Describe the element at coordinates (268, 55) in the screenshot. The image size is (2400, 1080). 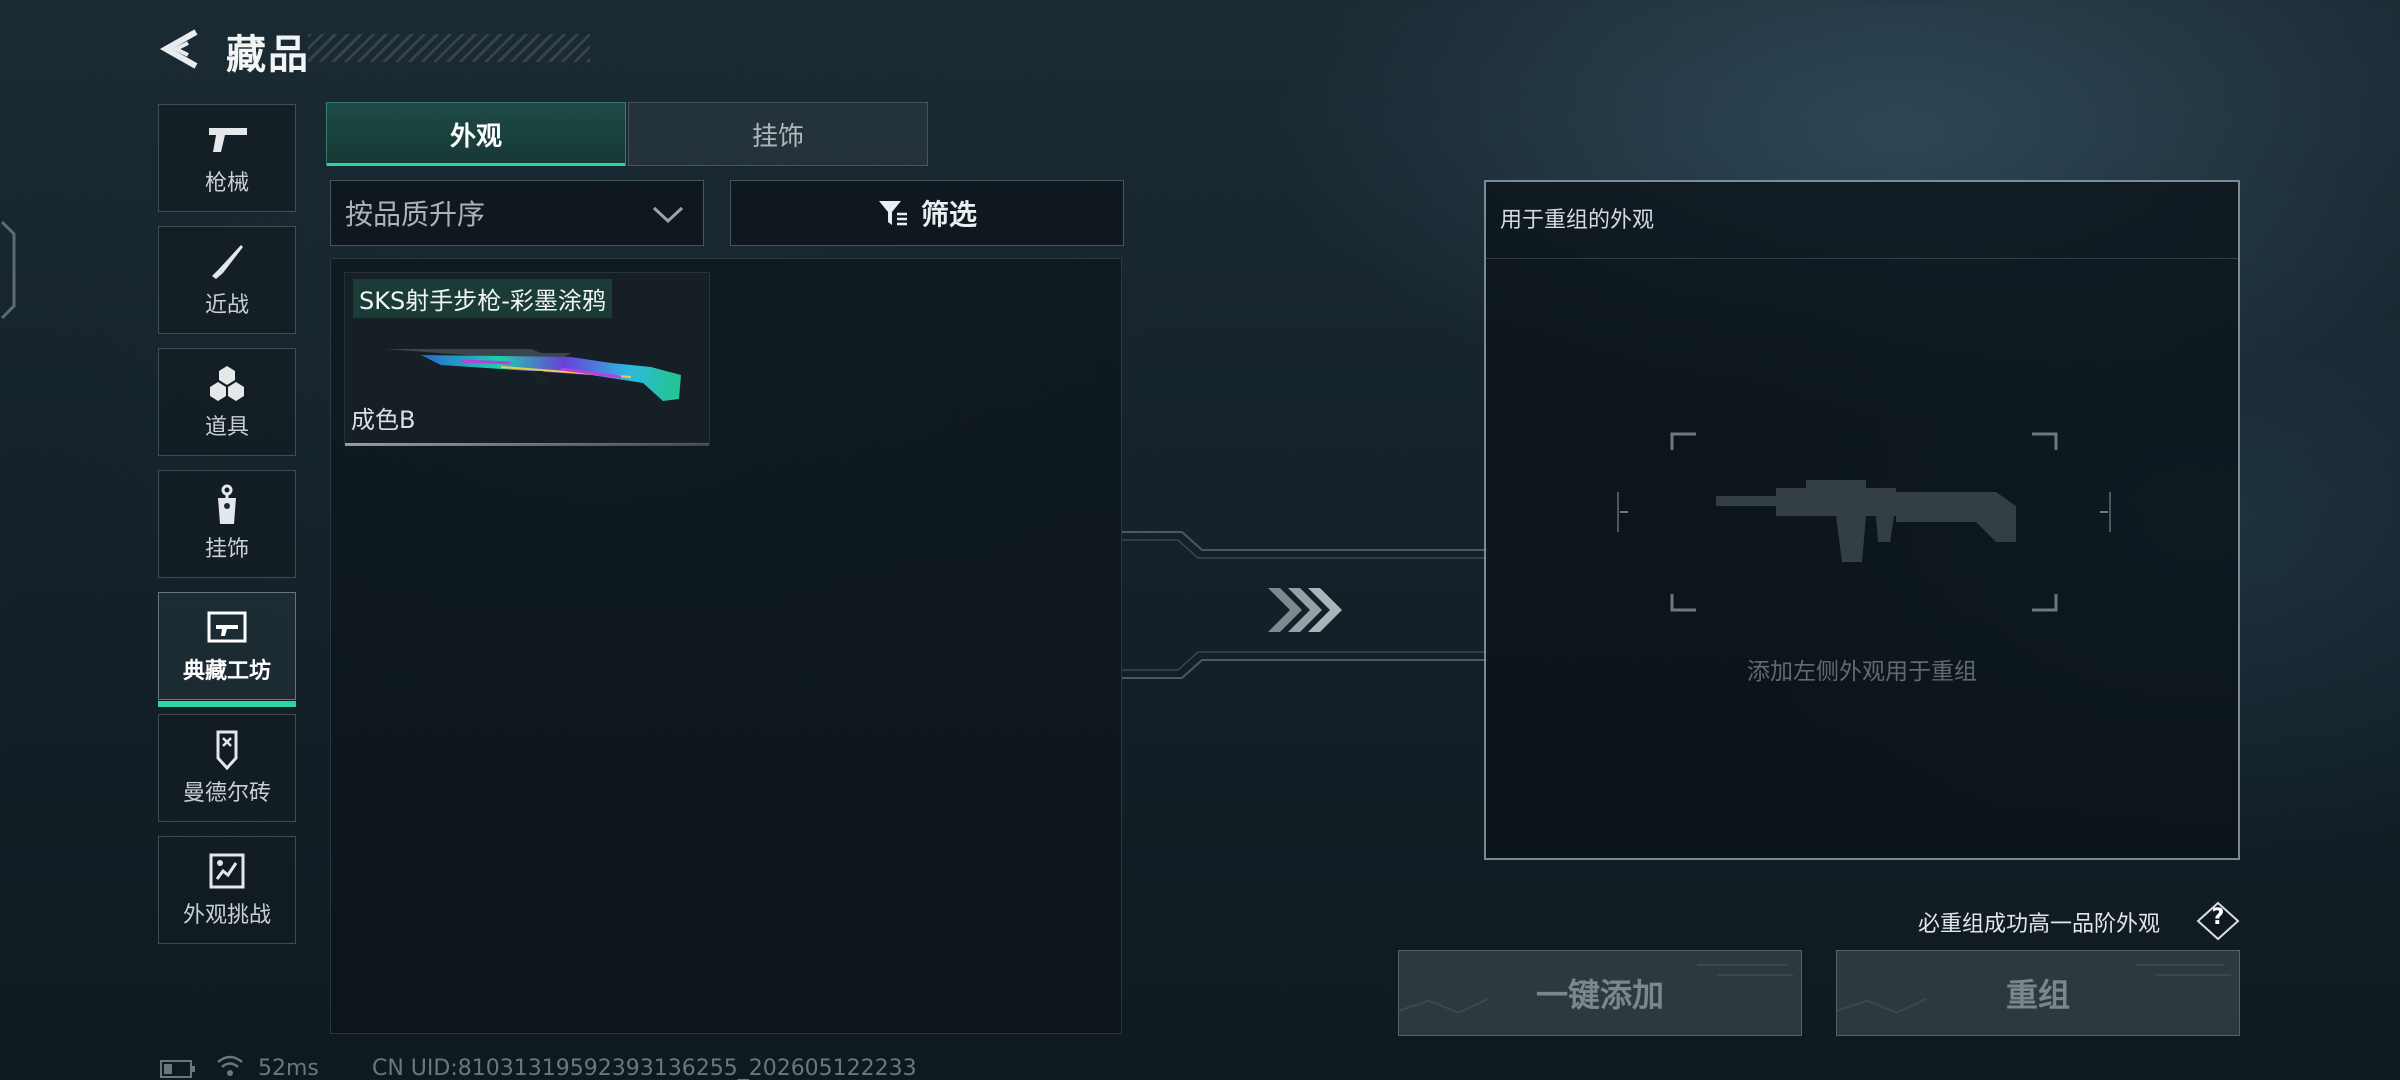
I see `page-title: 藏品` at that location.